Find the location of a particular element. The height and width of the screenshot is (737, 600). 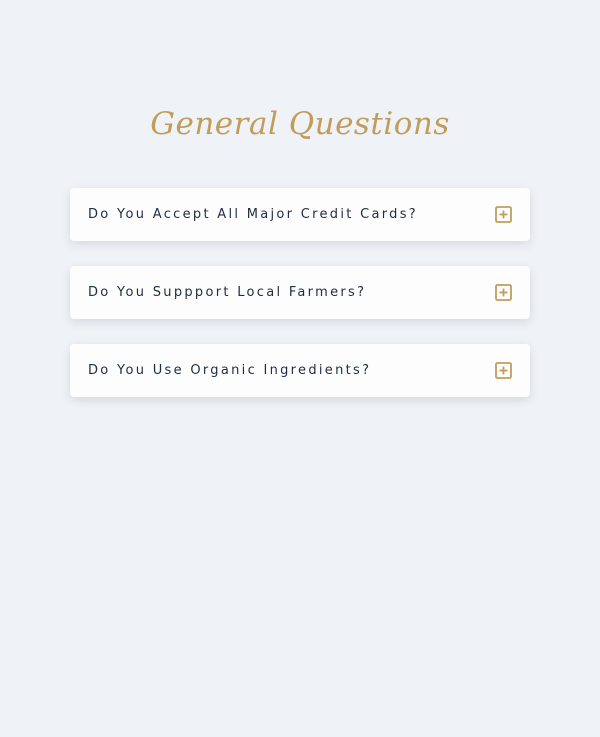

faq-item-local-farmers: Do You Suppport Local Farmers? is located at coordinates (300, 292).